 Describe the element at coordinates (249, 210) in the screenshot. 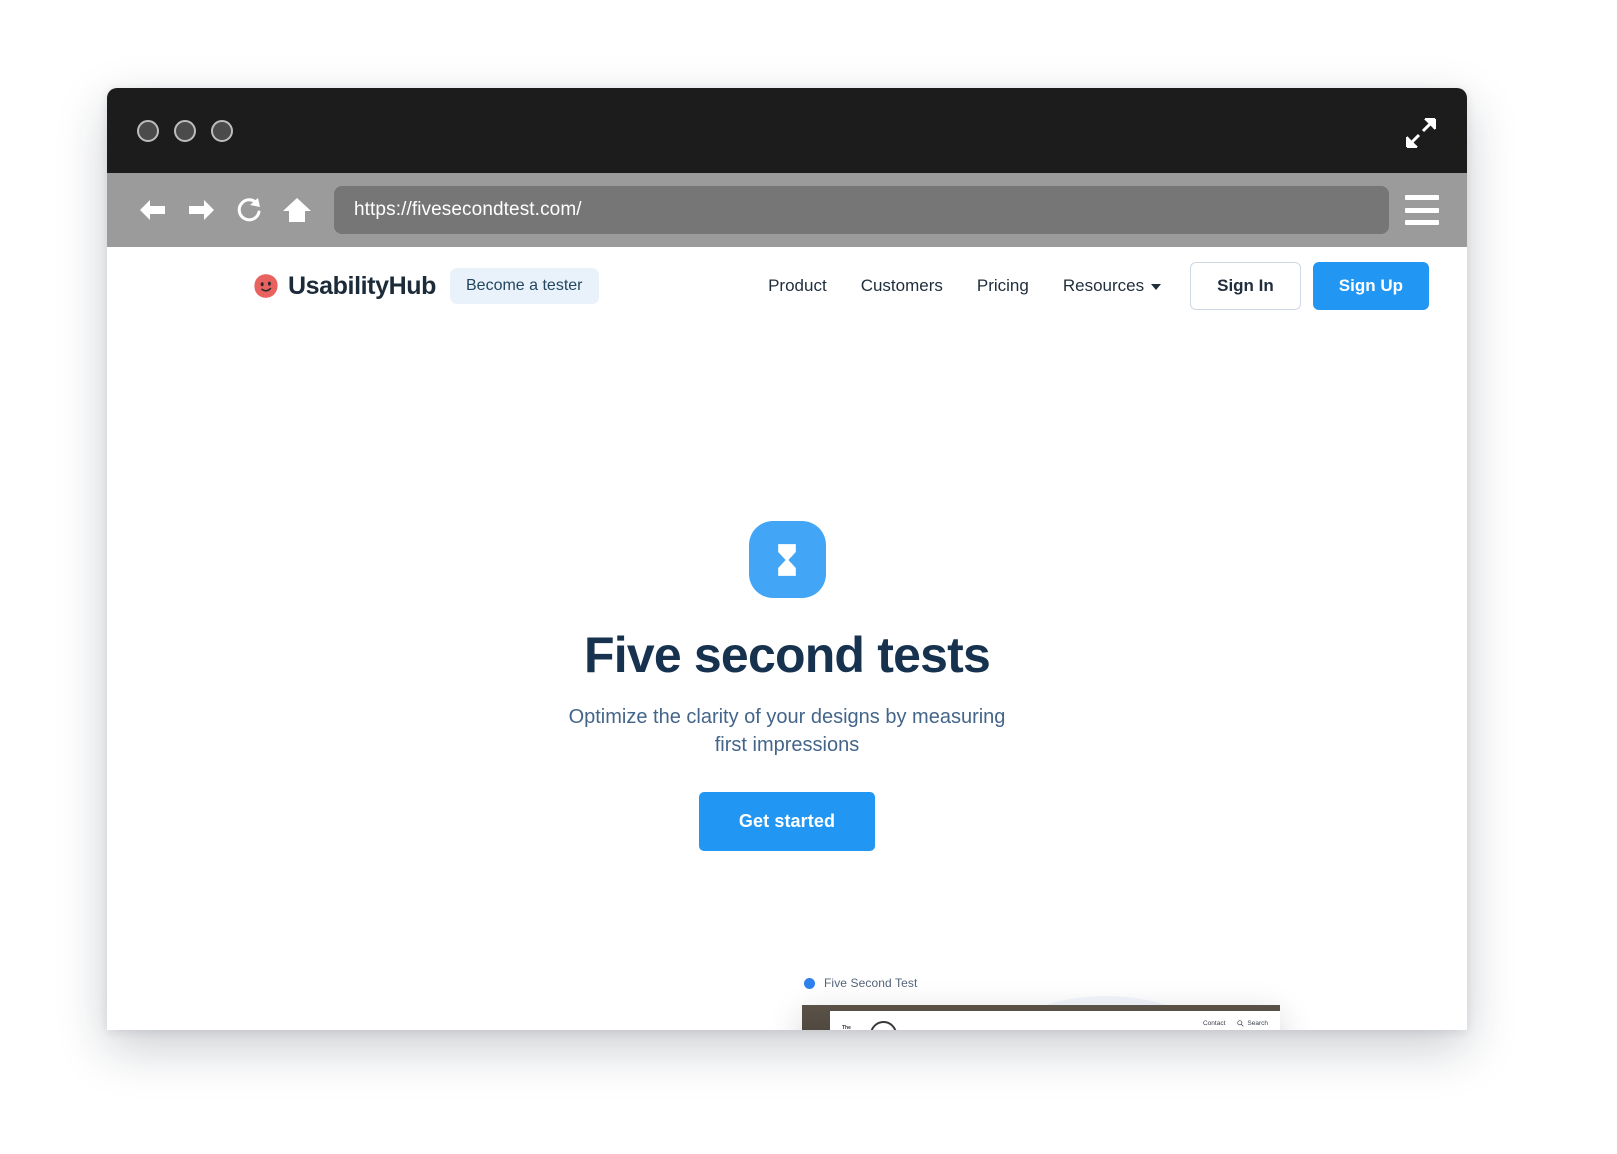

I see `reload-icon` at that location.